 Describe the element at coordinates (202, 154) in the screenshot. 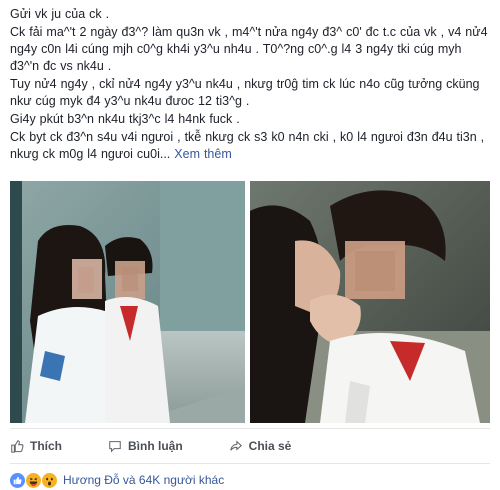

I see `see-more-link: Xem thêm` at that location.